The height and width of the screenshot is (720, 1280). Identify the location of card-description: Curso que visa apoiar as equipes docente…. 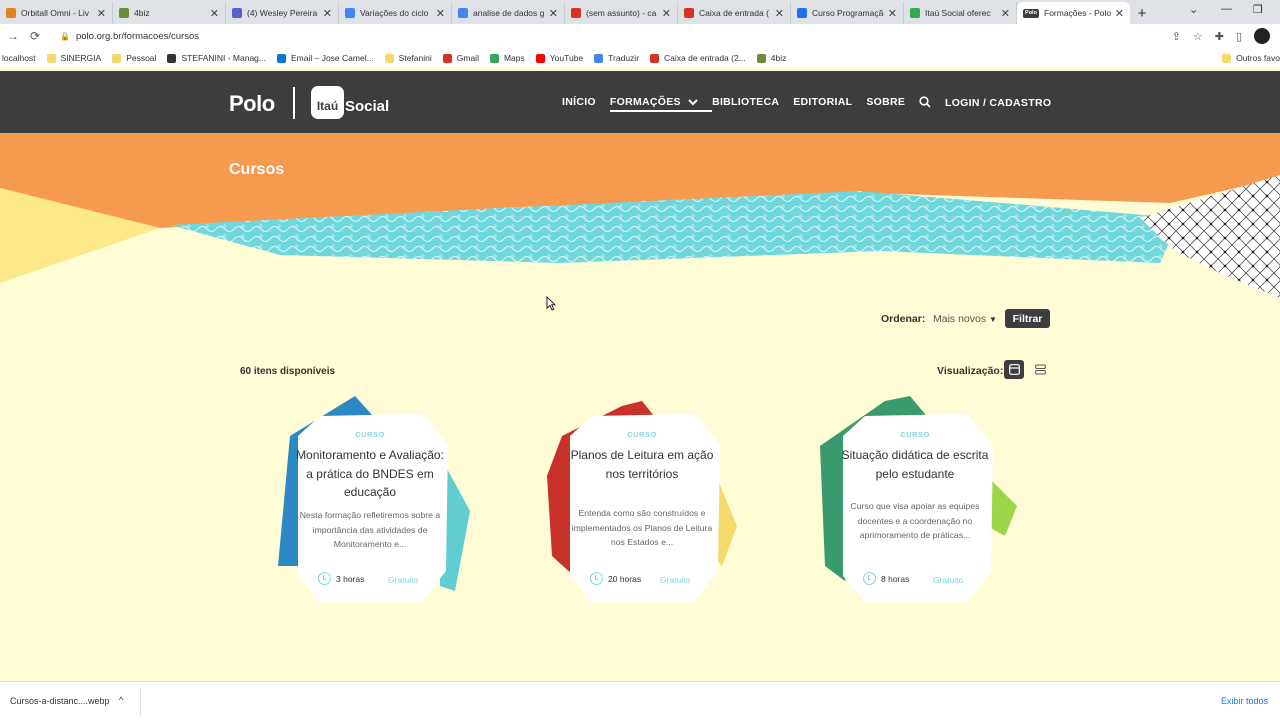
(915, 520).